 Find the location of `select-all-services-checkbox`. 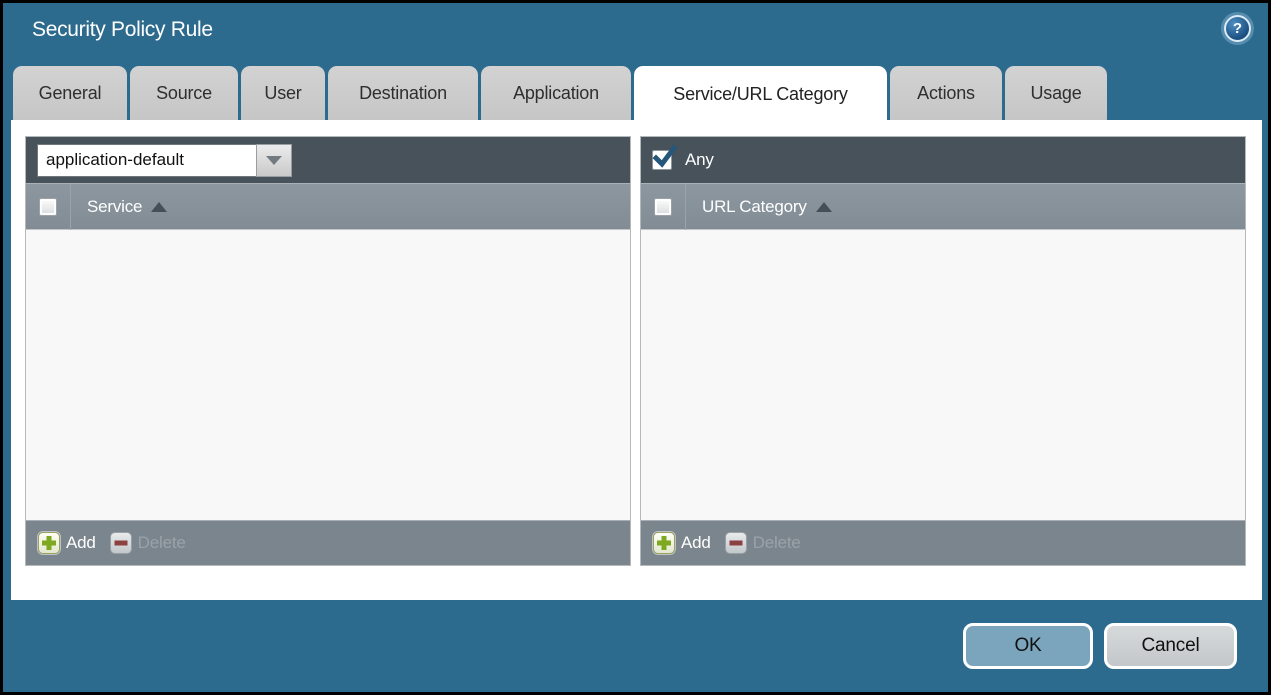

select-all-services-checkbox is located at coordinates (48, 206).